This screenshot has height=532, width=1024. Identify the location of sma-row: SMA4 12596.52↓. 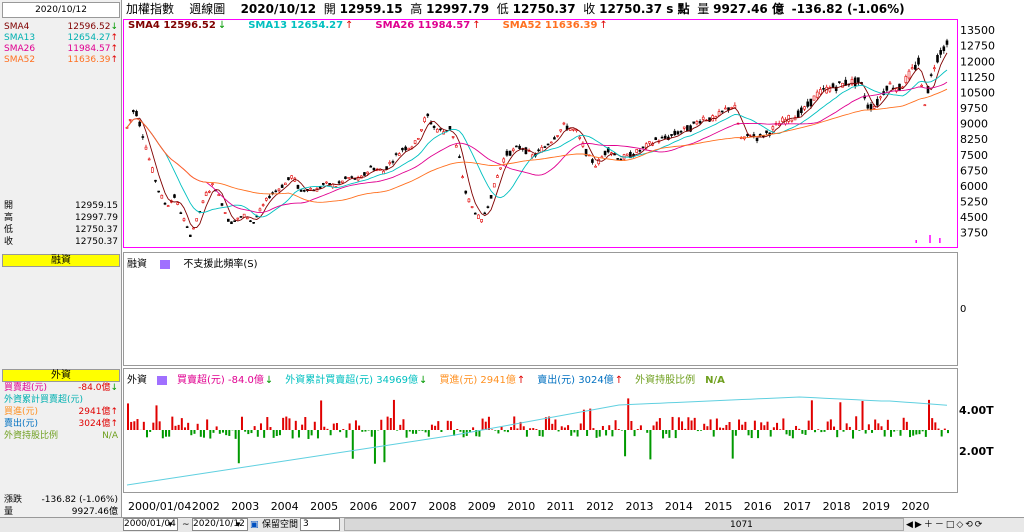
(62, 27).